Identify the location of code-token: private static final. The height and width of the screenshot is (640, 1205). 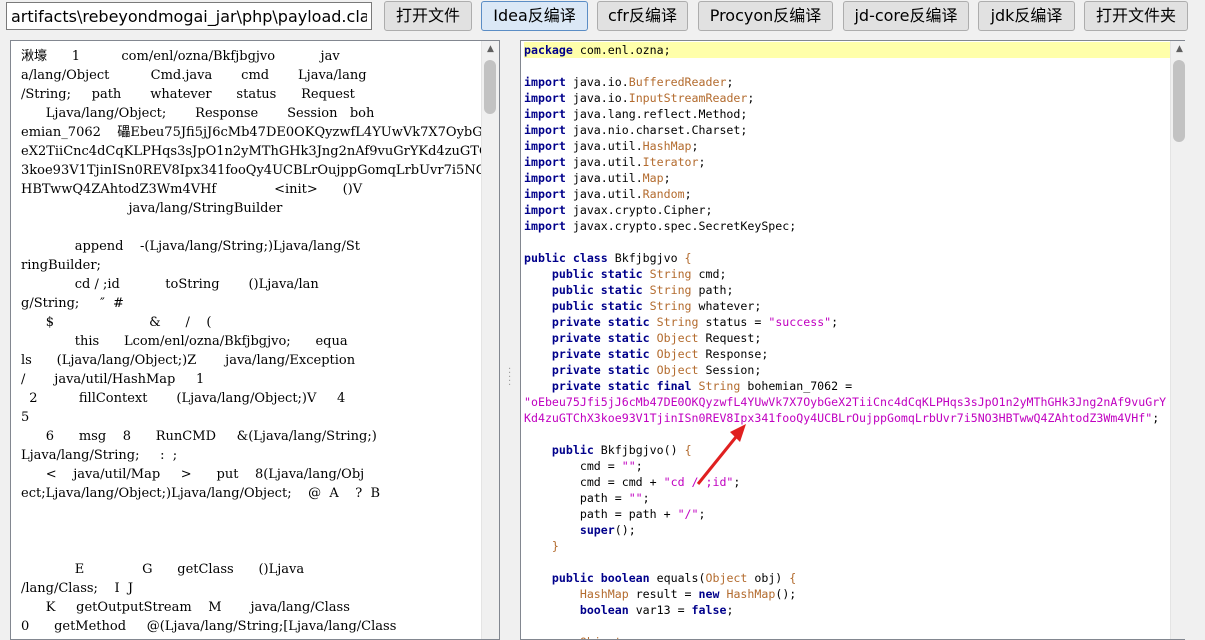
(621, 386).